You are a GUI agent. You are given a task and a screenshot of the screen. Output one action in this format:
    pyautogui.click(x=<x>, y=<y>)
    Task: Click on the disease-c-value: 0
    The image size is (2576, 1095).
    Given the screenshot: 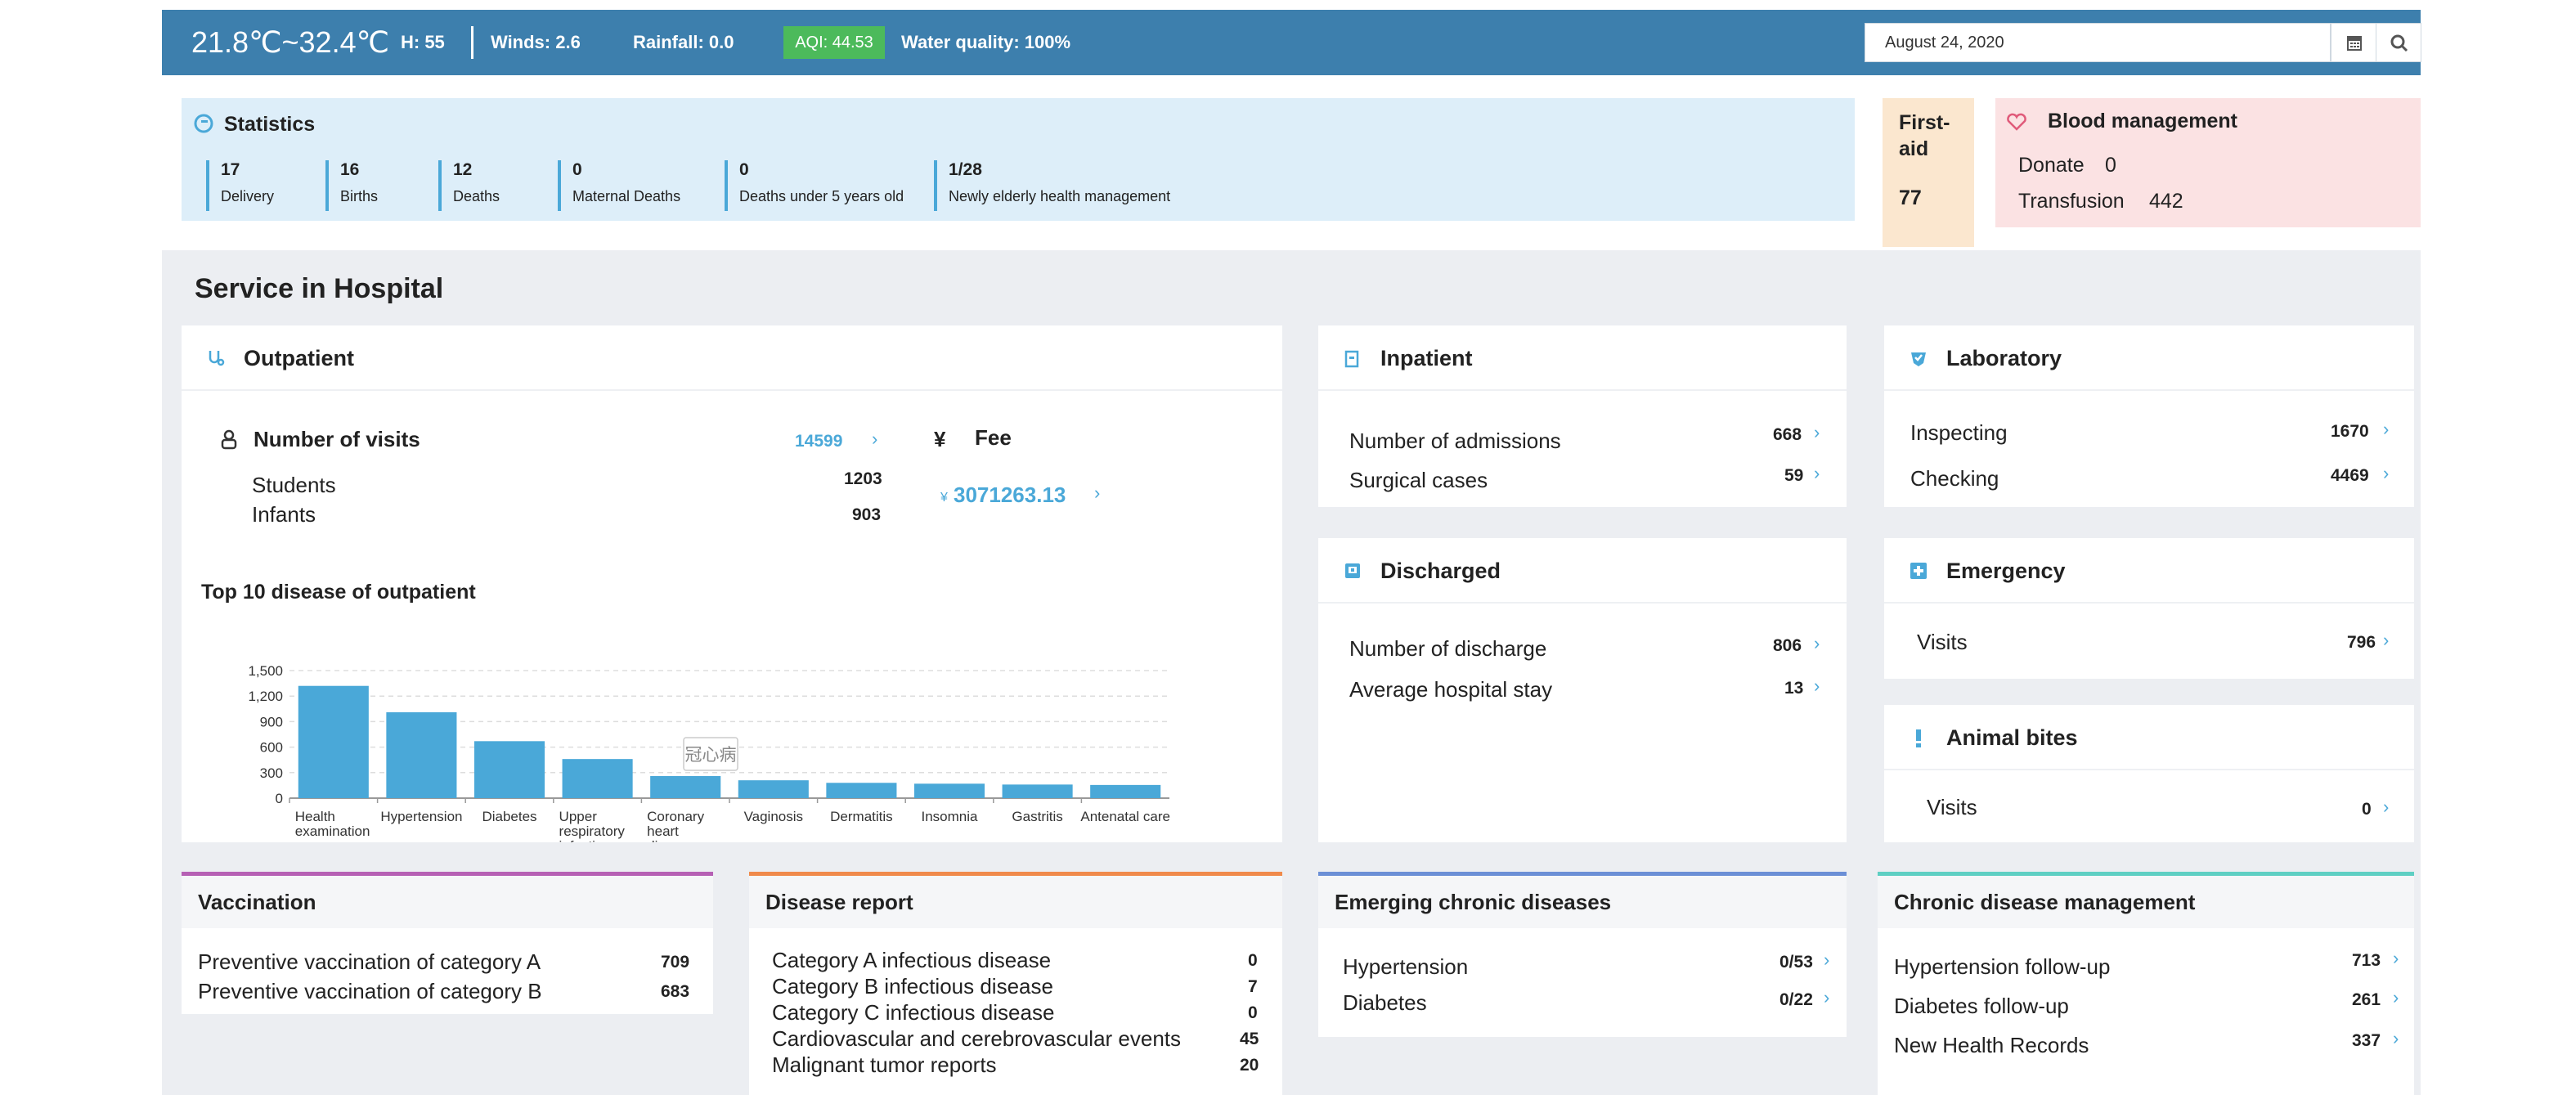 What is the action you would take?
    pyautogui.click(x=1253, y=1013)
    